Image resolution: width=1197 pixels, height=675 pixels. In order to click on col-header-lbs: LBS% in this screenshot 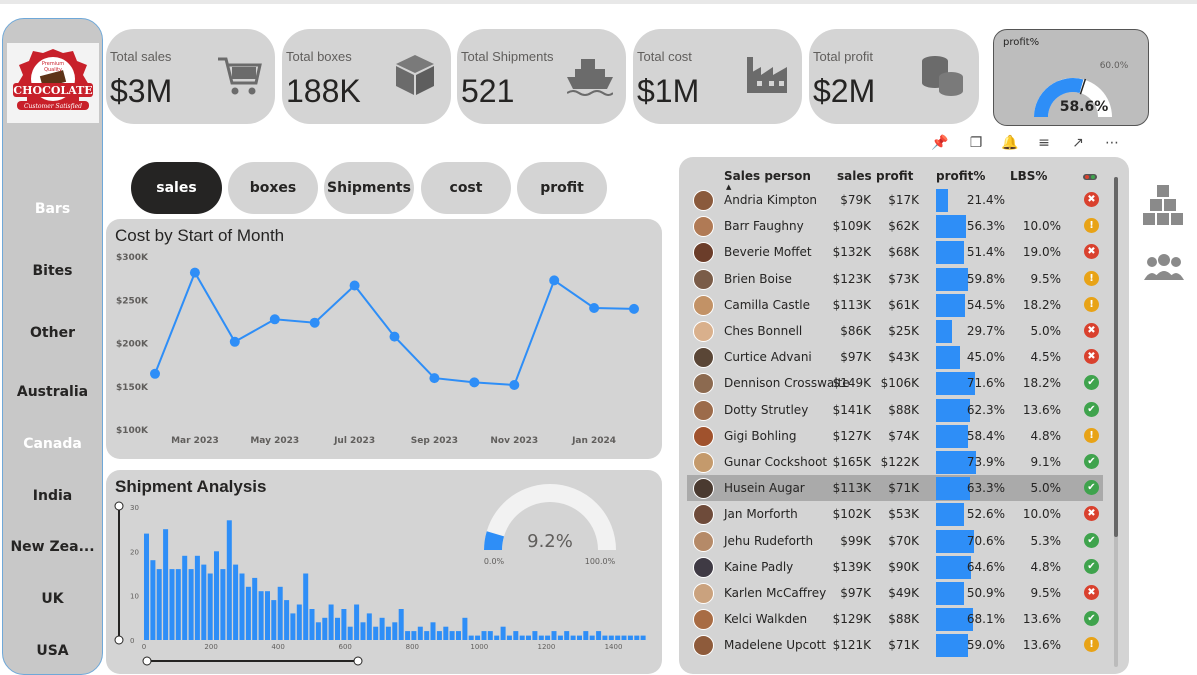, I will do `click(1028, 176)`.